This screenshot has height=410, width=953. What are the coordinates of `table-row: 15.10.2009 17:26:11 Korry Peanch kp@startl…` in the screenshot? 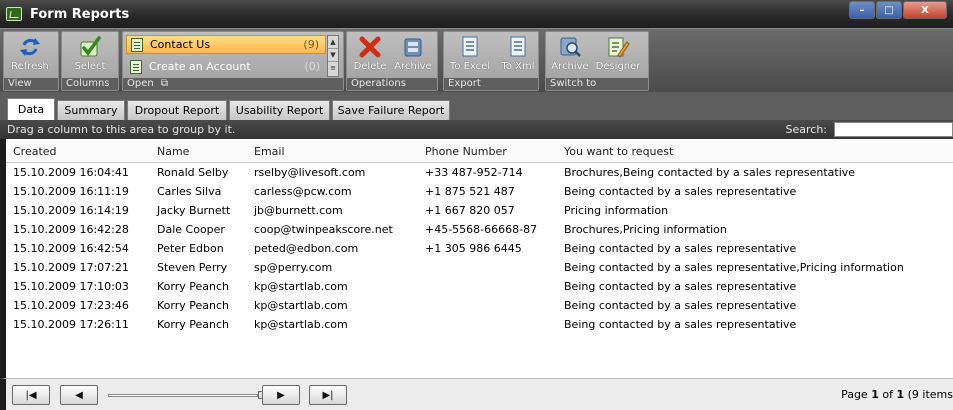 It's located at (479, 324).